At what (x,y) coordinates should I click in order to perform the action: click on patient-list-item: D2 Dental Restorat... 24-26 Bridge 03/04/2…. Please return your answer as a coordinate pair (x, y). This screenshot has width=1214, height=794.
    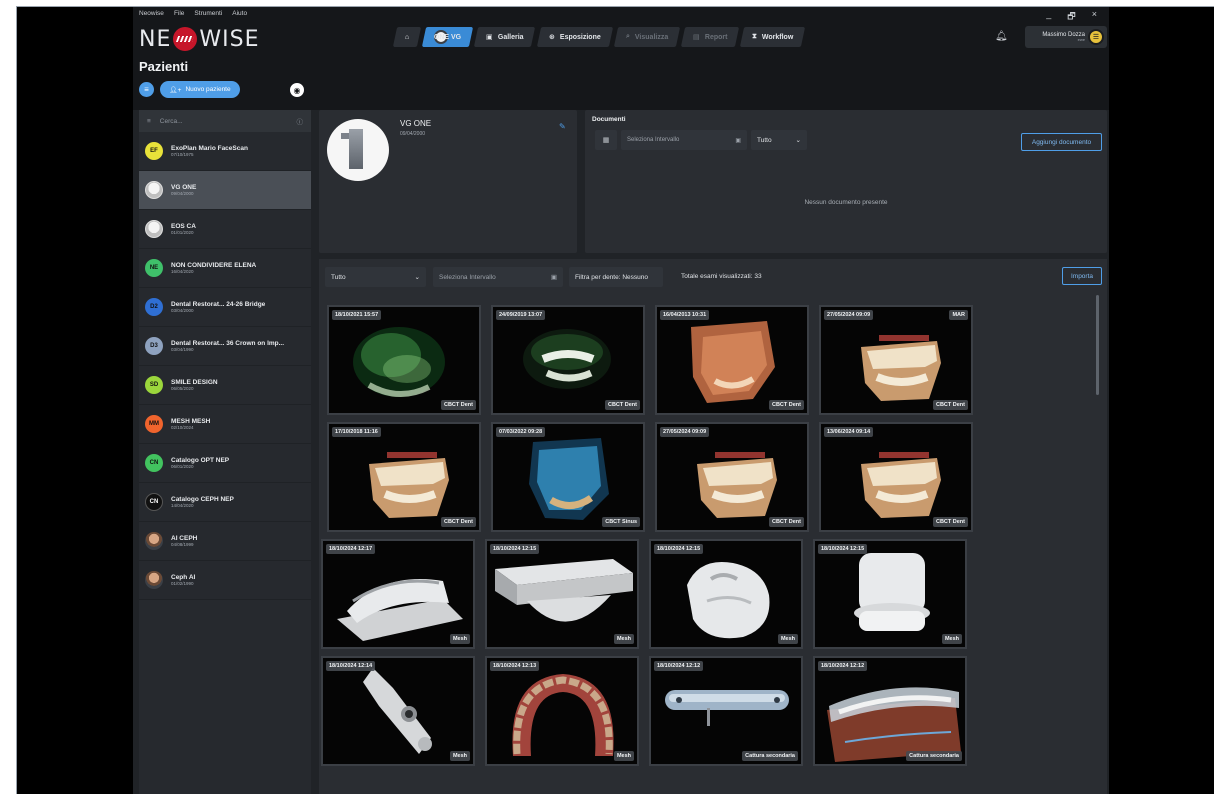
    Looking at the image, I should click on (225, 307).